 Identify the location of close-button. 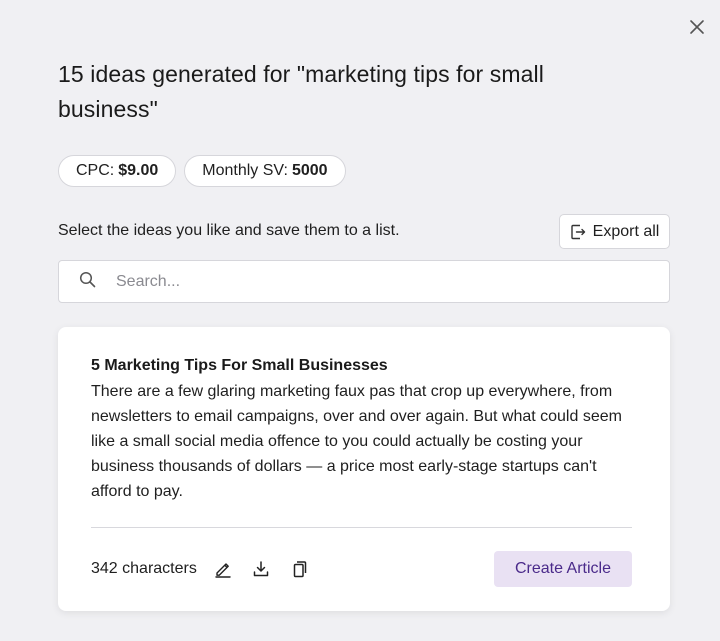
(697, 27).